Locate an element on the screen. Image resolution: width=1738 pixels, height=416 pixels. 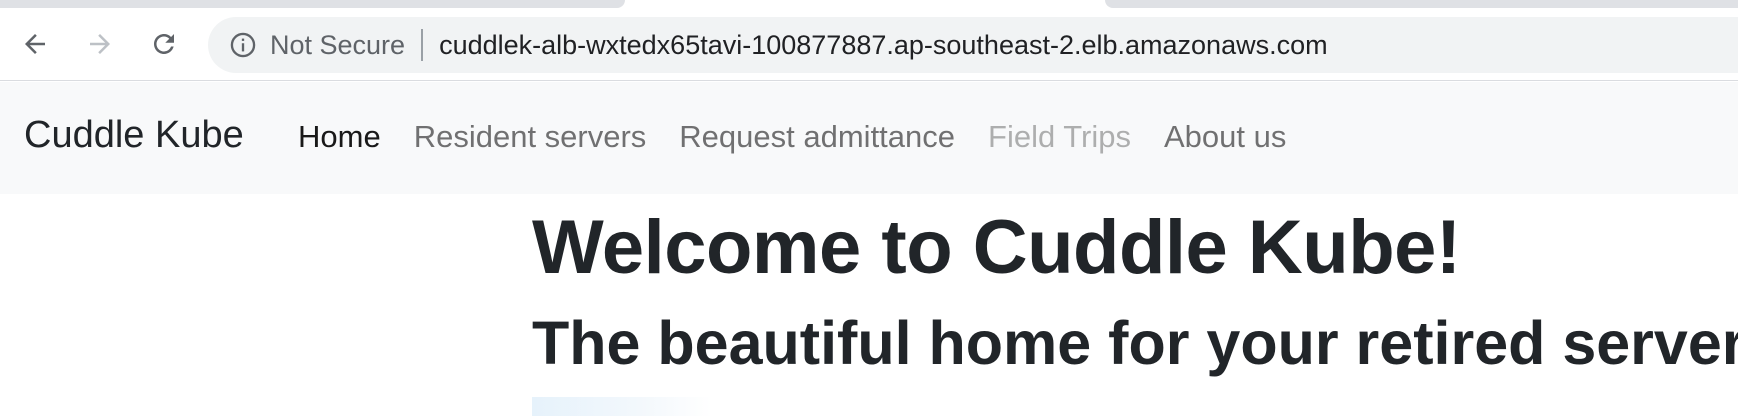
address-divider is located at coordinates (422, 45).